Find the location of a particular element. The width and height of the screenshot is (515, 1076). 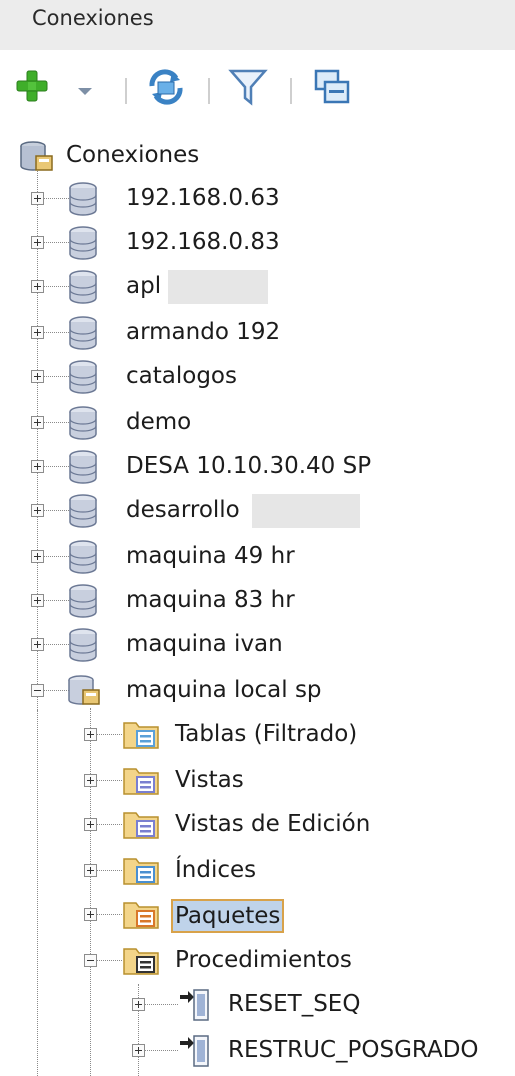

tree-node-label: 192.168.0.83 is located at coordinates (203, 242).